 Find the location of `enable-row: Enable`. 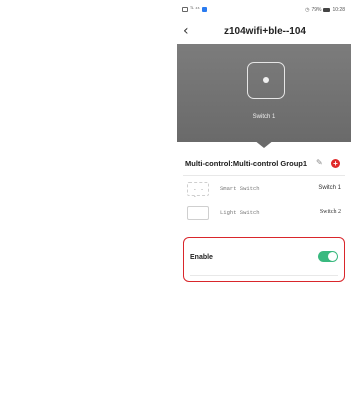

enable-row: Enable is located at coordinates (264, 259).